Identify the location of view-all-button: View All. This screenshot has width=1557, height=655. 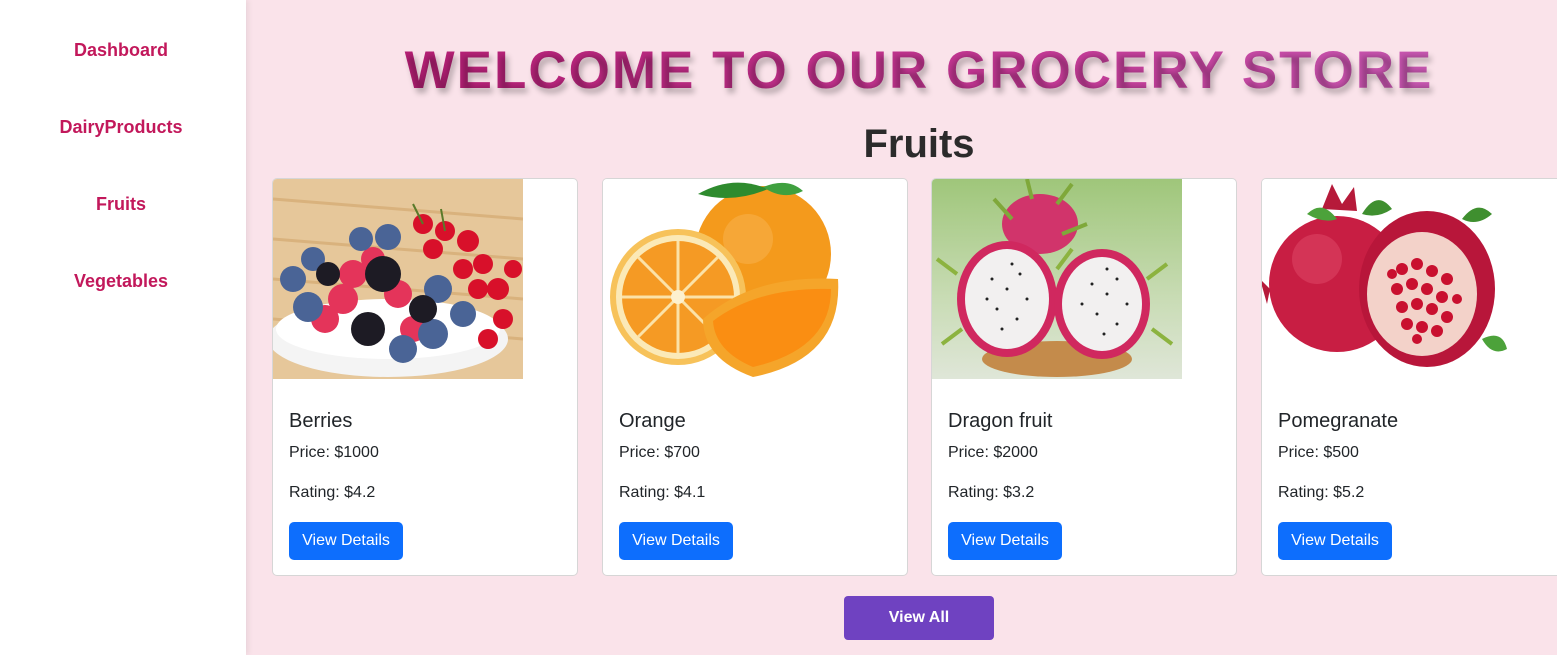
(919, 618).